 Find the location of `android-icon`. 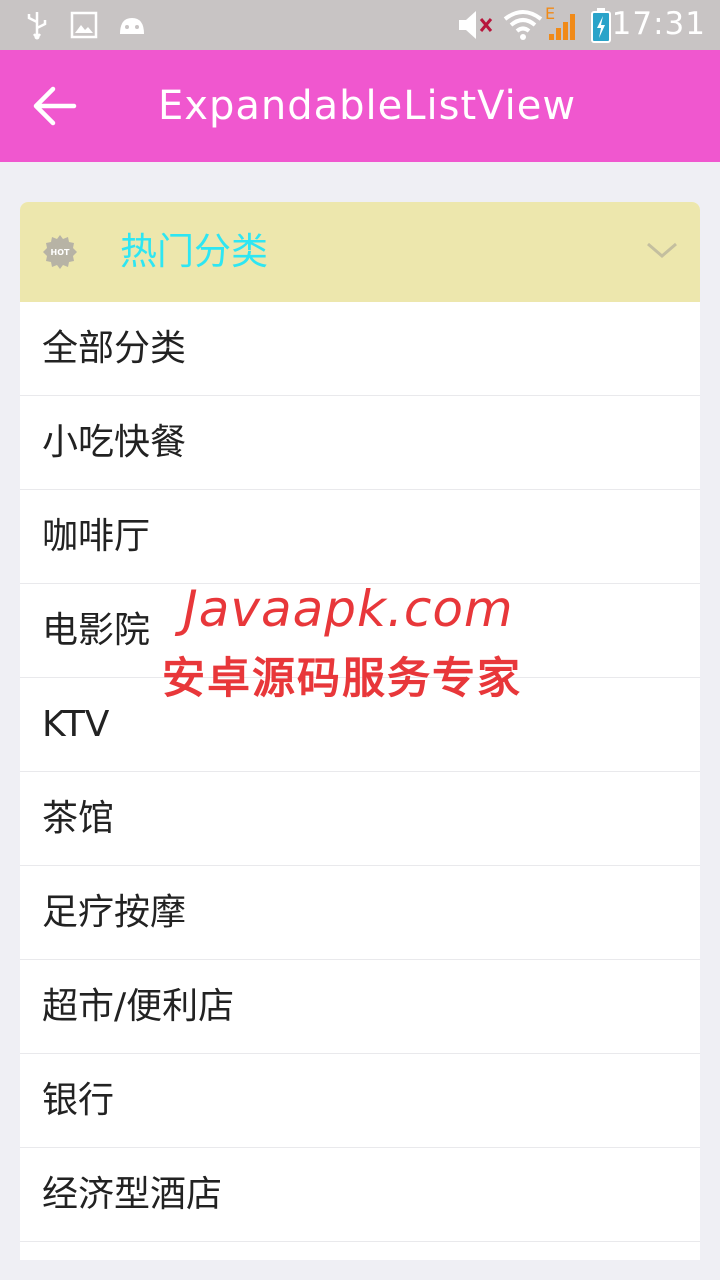

android-icon is located at coordinates (132, 26).